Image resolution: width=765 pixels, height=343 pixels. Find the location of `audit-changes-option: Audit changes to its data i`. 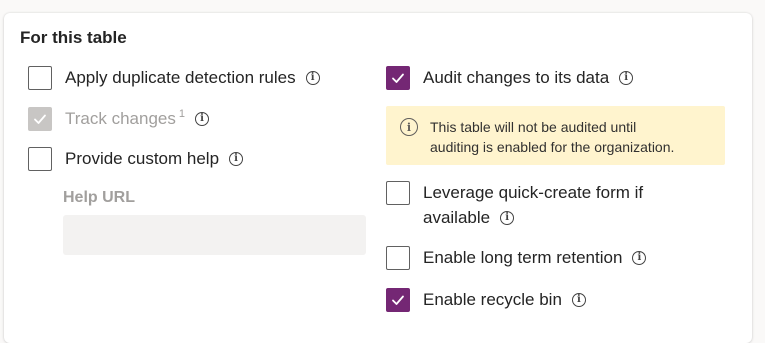

audit-changes-option: Audit changes to its data i is located at coordinates (510, 78).